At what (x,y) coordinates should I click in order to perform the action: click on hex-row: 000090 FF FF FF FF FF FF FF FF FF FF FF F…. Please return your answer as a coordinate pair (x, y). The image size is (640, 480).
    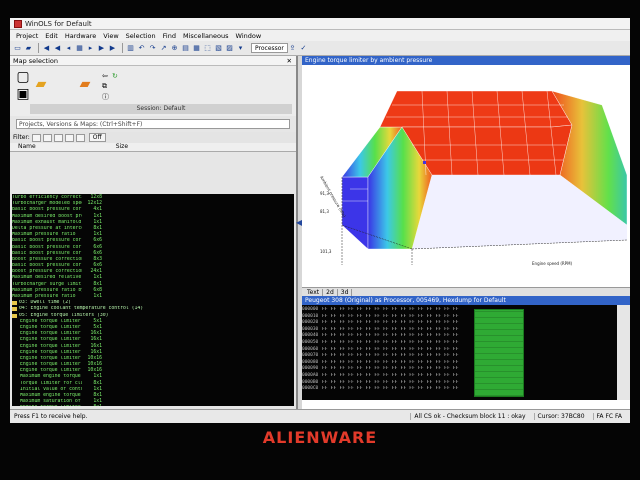
    Looking at the image, I should click on (466, 369).